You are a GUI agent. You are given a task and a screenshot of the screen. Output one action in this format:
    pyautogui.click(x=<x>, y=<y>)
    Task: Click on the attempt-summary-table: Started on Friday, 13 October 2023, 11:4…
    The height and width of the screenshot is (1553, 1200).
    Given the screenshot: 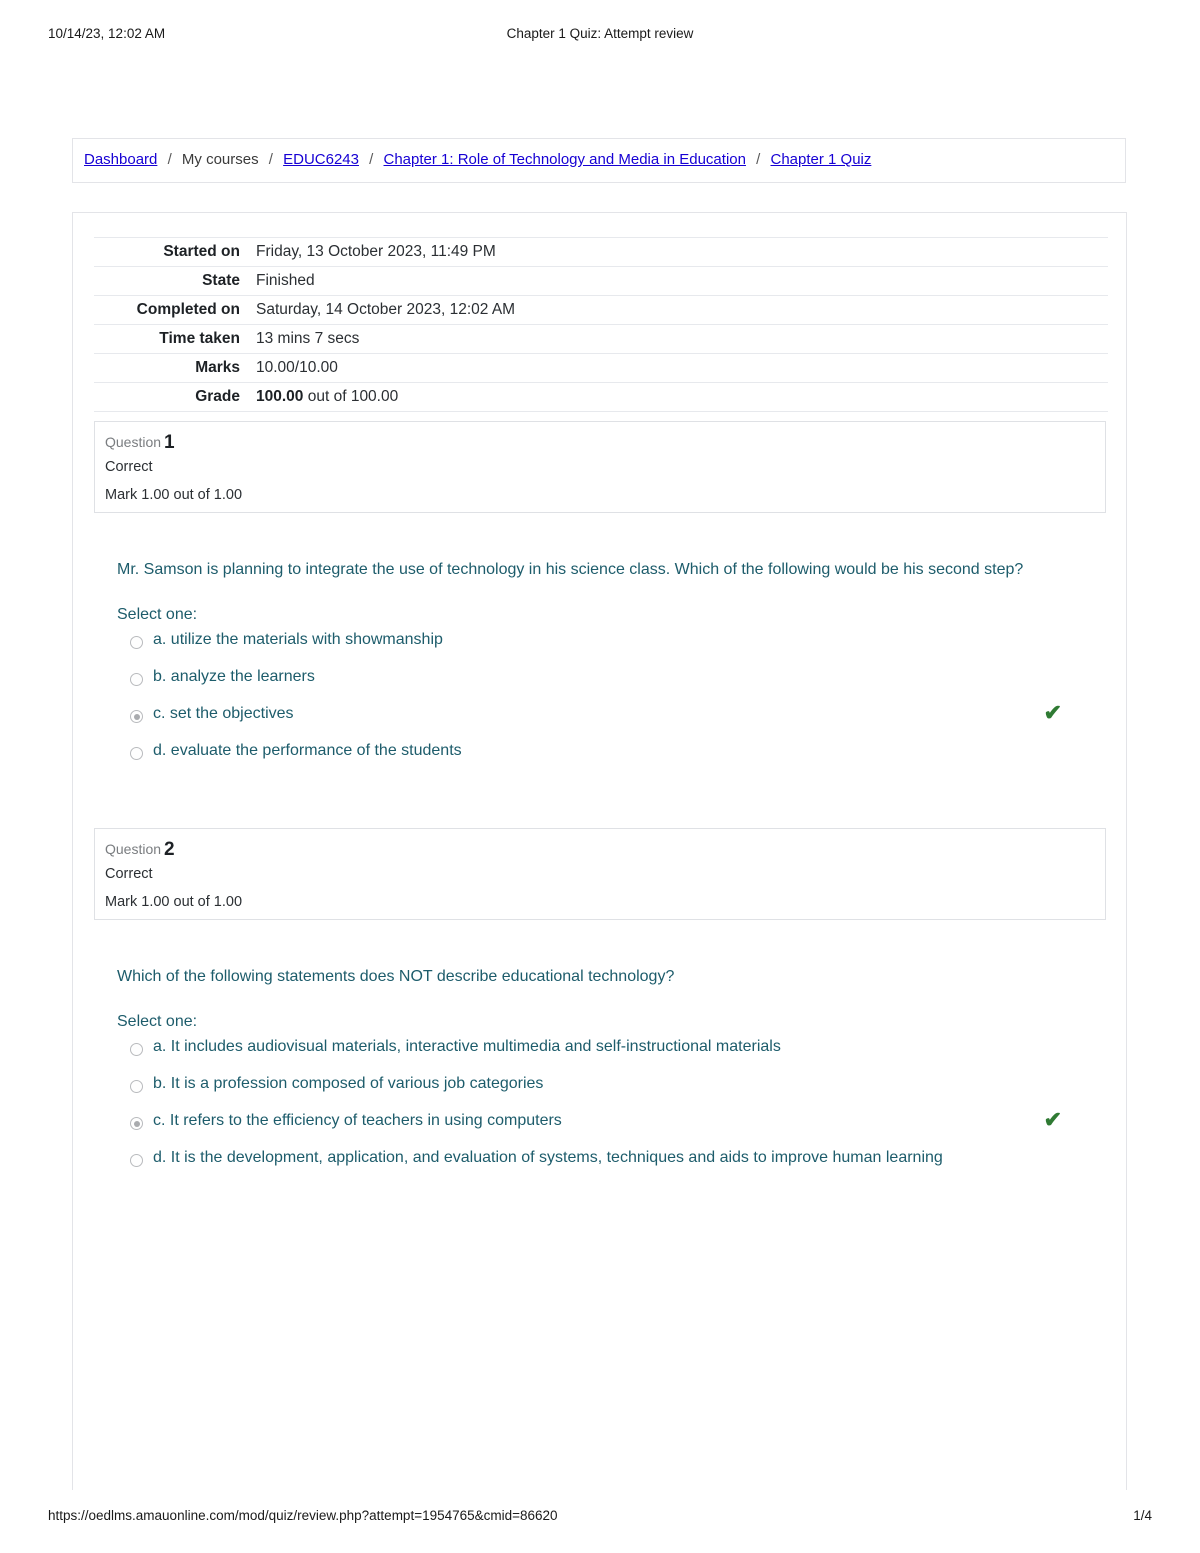 What is the action you would take?
    pyautogui.click(x=601, y=324)
    